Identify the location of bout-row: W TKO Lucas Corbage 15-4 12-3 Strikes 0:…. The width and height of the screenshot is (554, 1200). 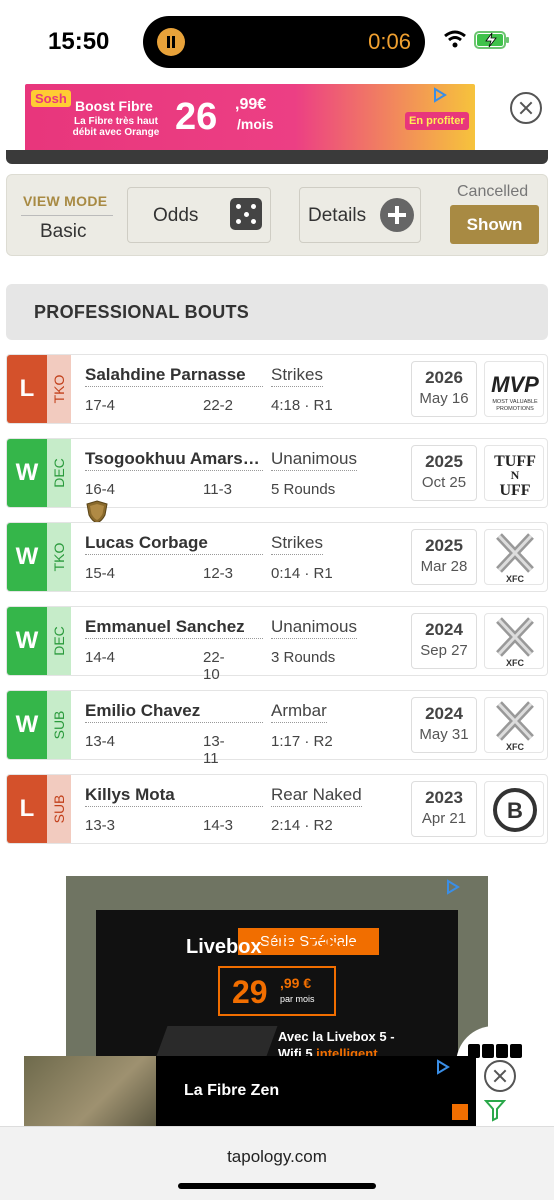
(277, 557).